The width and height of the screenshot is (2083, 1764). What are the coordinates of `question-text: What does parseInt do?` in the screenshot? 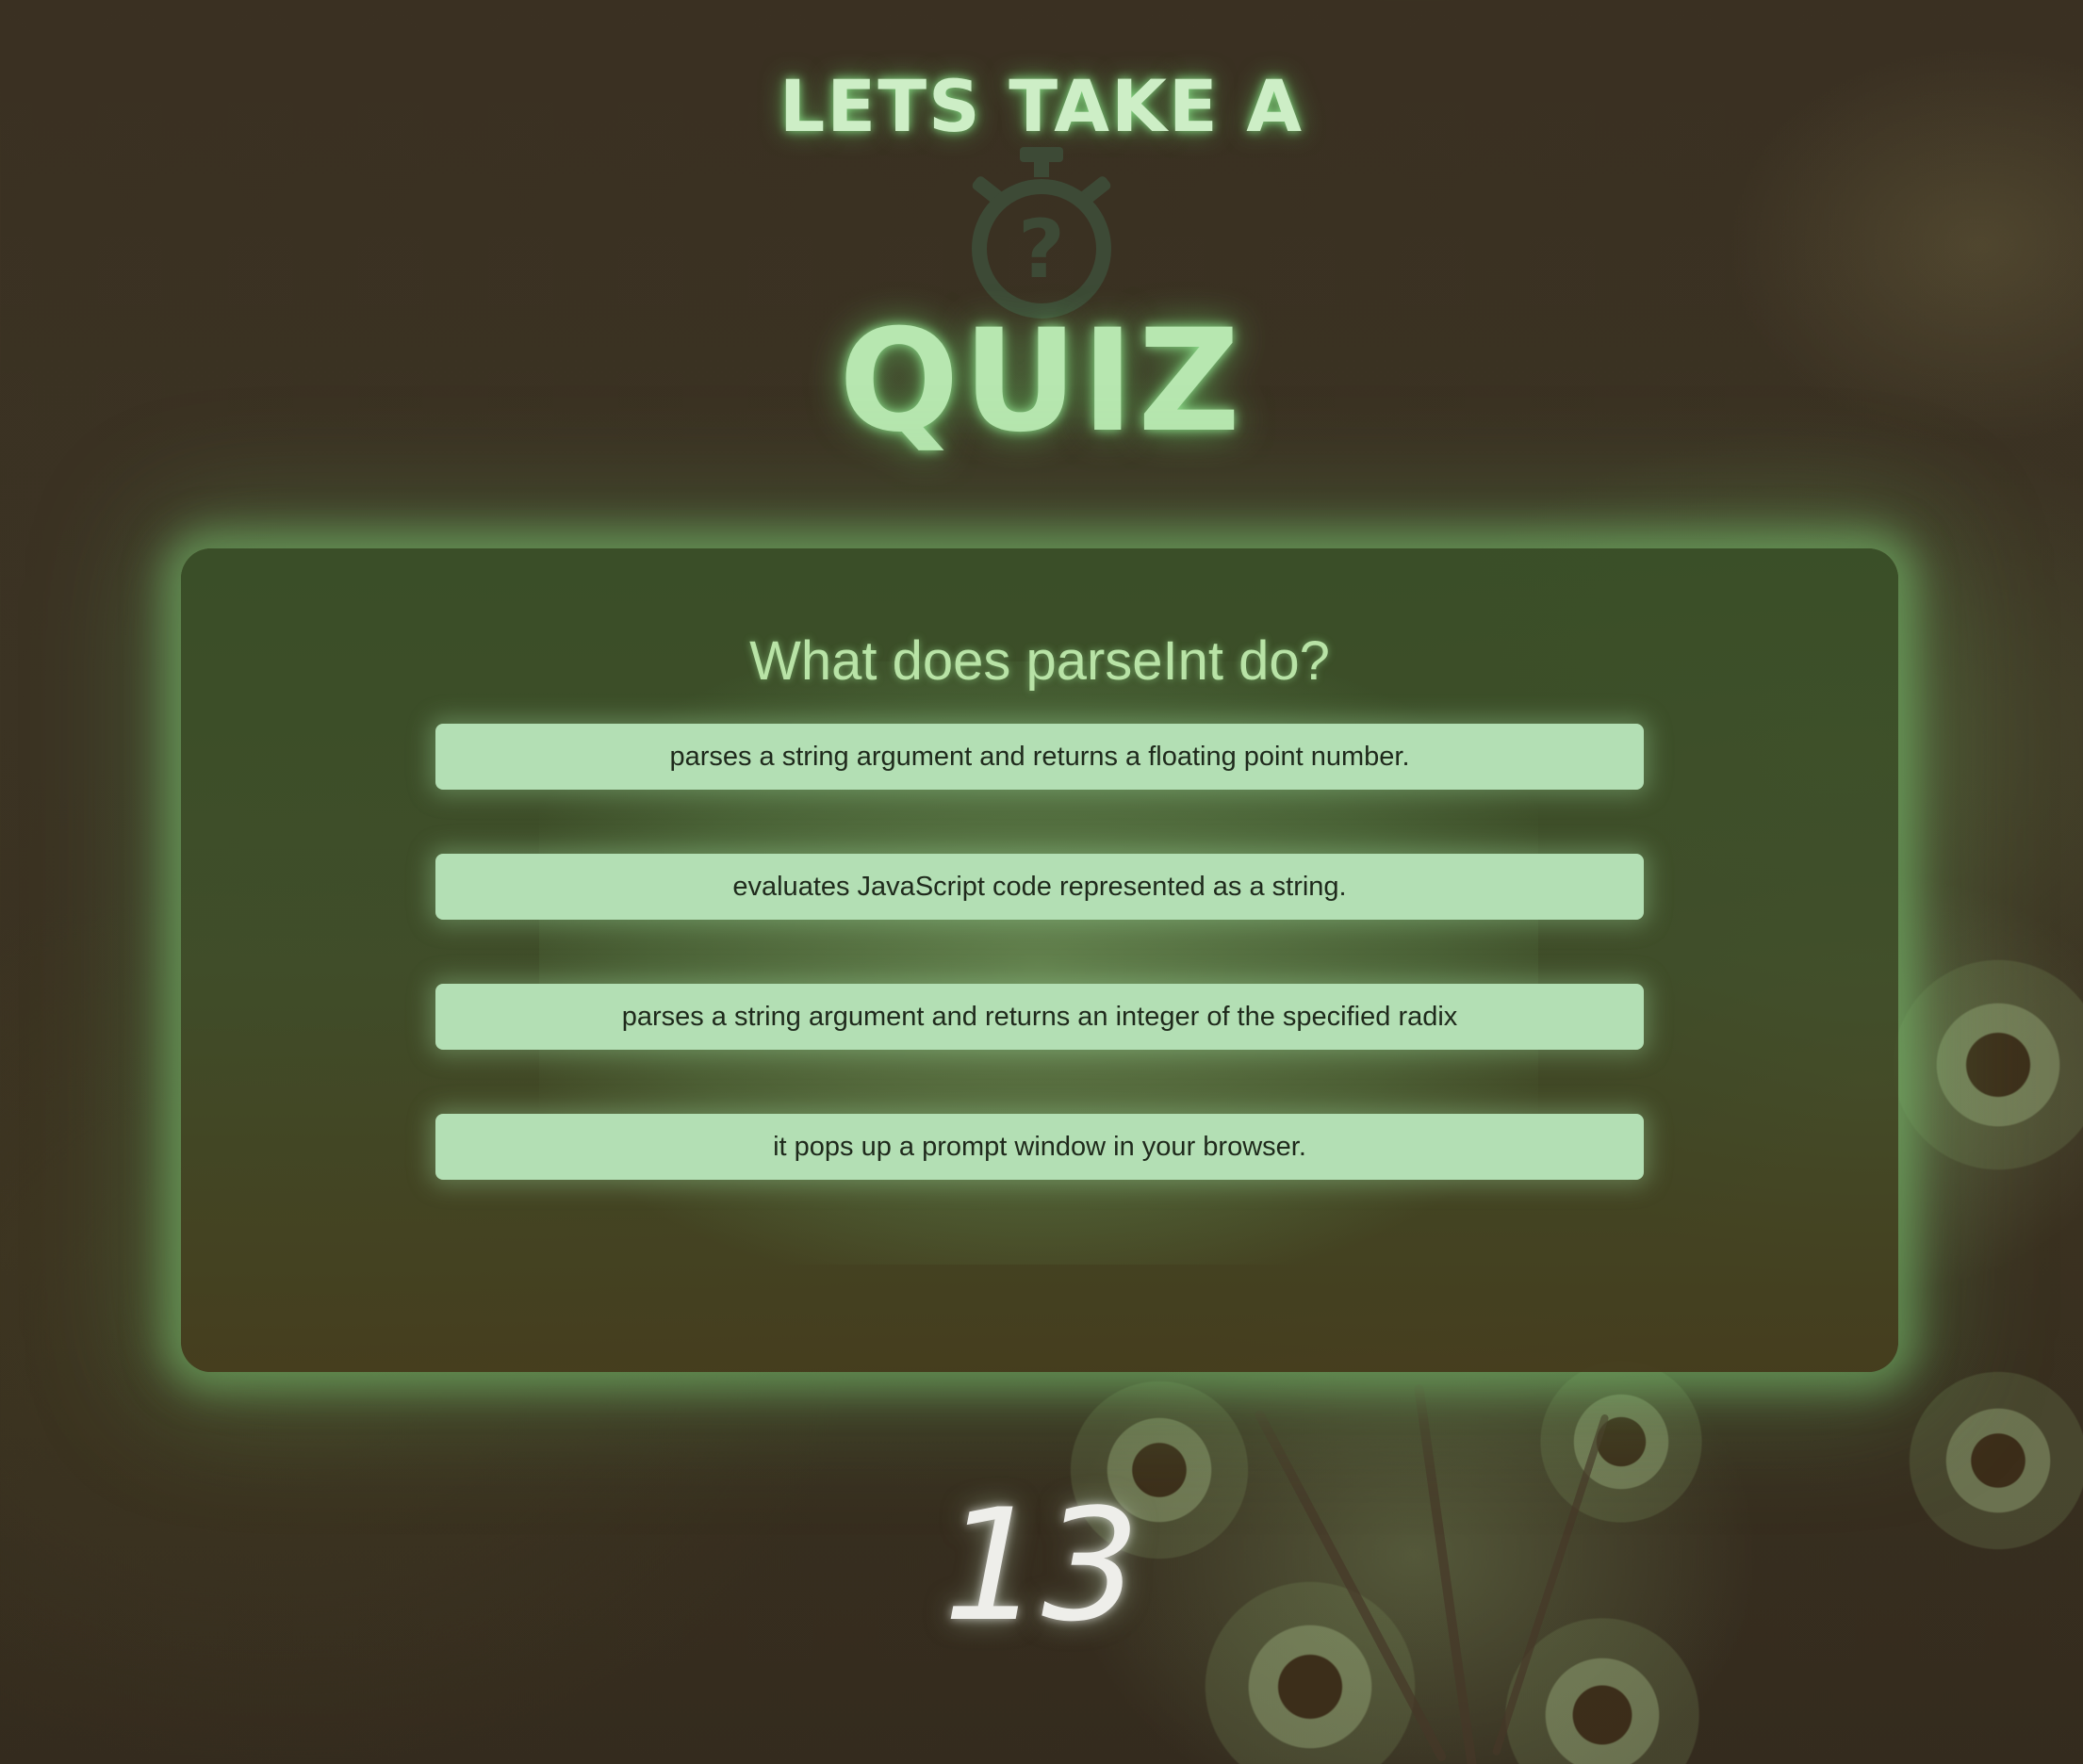 It's located at (1039, 661).